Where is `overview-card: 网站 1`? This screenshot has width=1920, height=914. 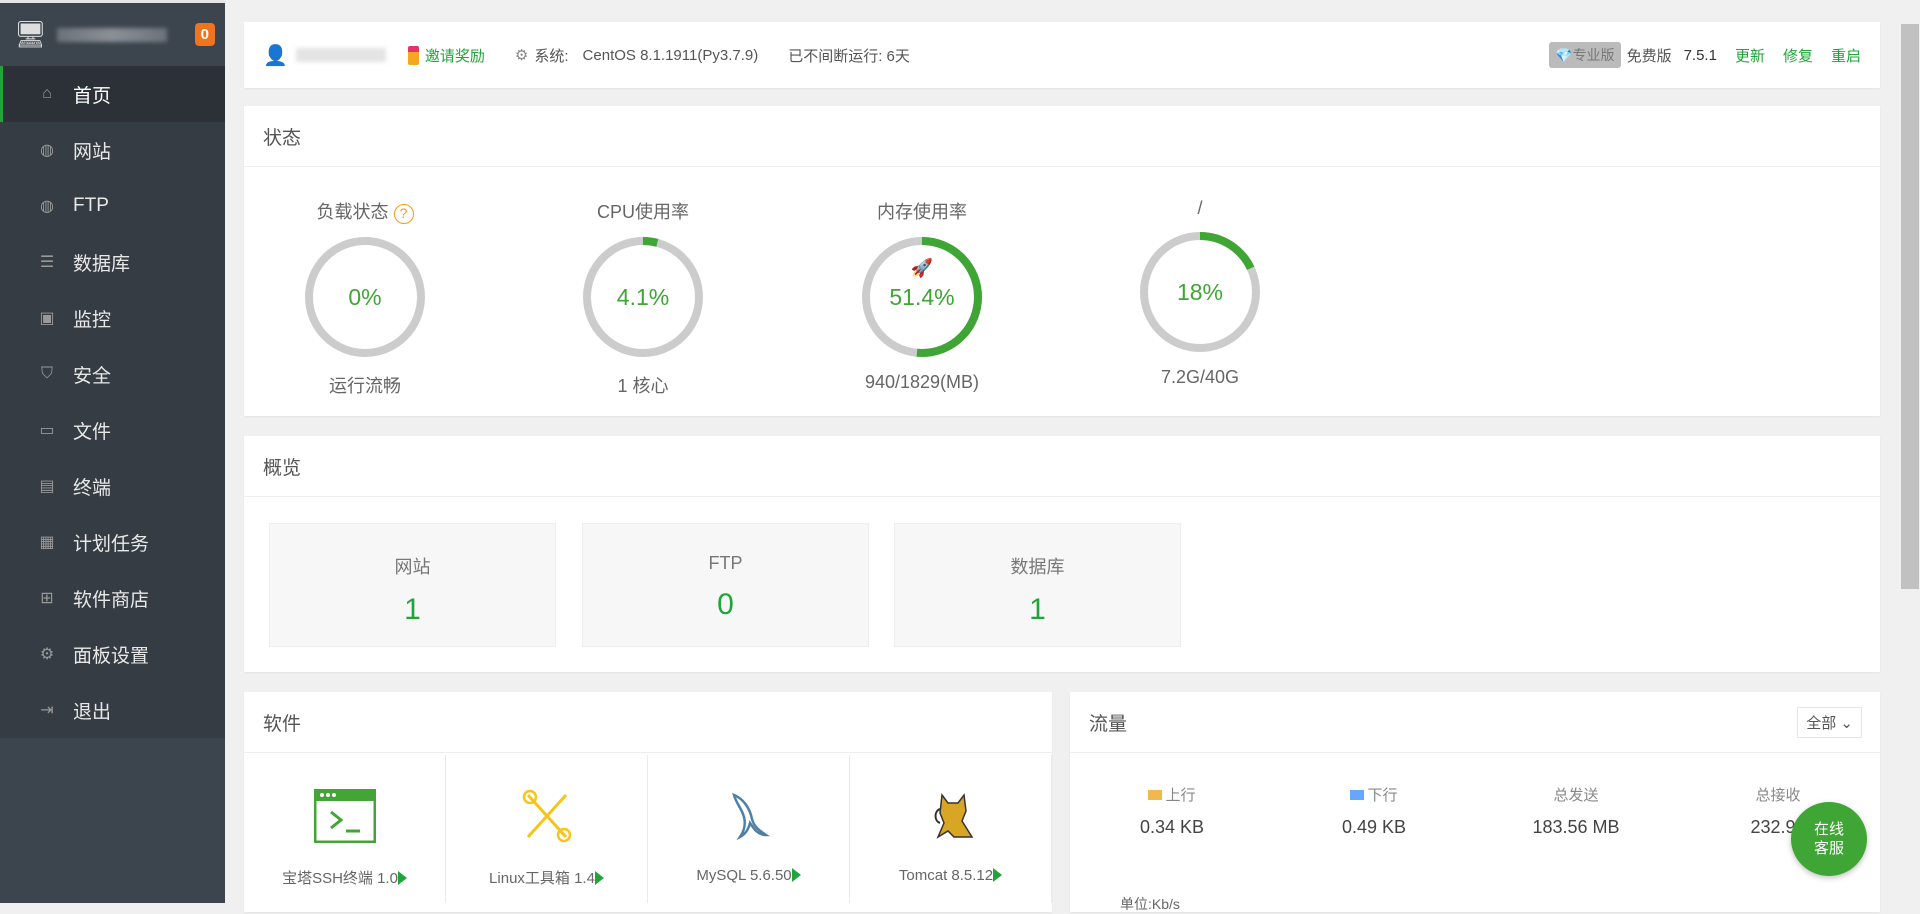 overview-card: 网站 1 is located at coordinates (412, 585).